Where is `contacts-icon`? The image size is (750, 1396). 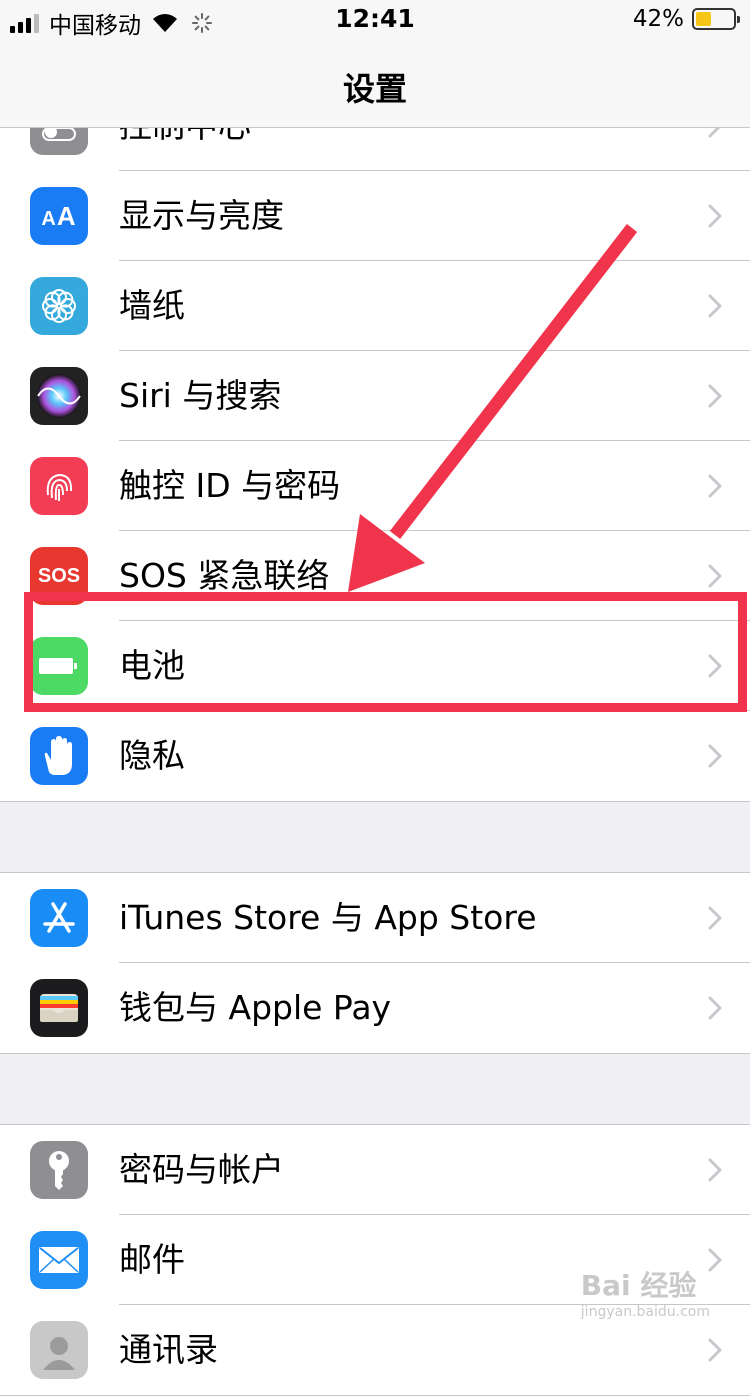 contacts-icon is located at coordinates (59, 1350).